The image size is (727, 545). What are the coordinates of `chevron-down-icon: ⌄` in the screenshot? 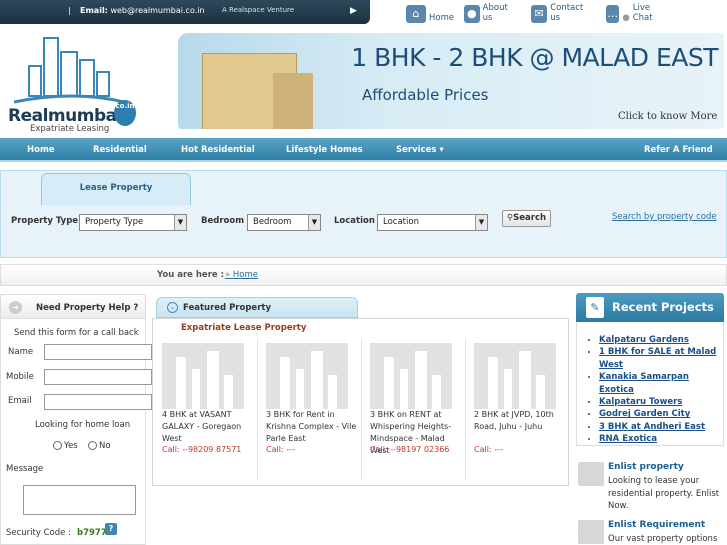 It's located at (172, 307).